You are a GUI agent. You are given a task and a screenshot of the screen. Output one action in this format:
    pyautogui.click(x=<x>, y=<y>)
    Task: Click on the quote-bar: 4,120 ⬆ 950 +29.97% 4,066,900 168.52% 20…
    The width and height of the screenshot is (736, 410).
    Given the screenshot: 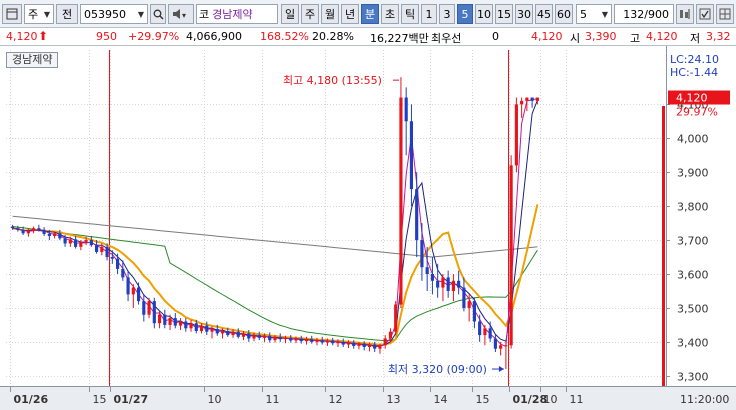 What is the action you would take?
    pyautogui.click(x=368, y=37)
    